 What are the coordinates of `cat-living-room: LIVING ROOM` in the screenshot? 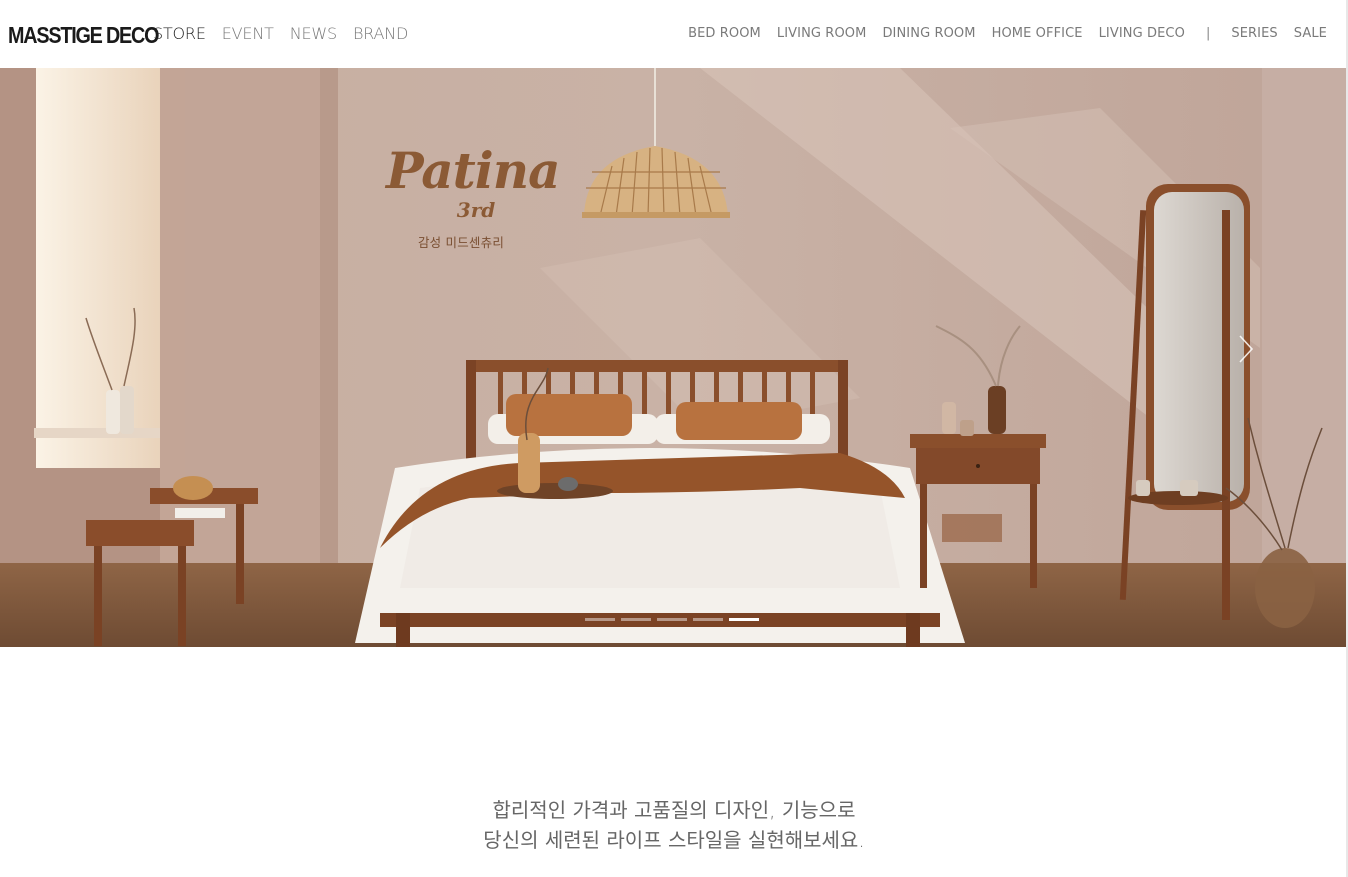 It's located at (822, 34).